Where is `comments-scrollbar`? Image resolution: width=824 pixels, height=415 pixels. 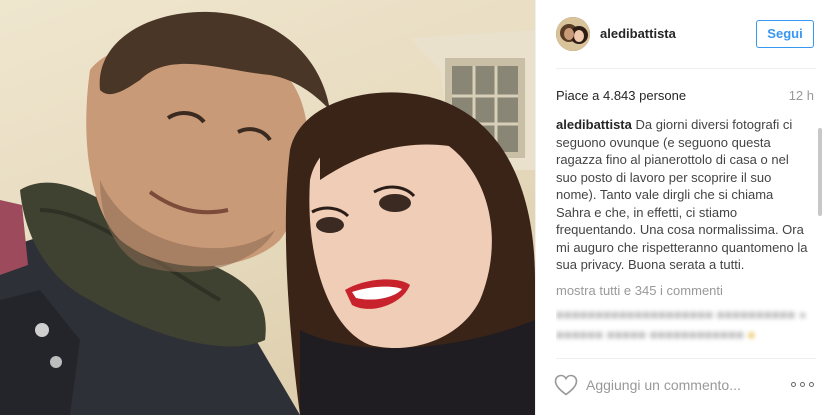 comments-scrollbar is located at coordinates (820, 172).